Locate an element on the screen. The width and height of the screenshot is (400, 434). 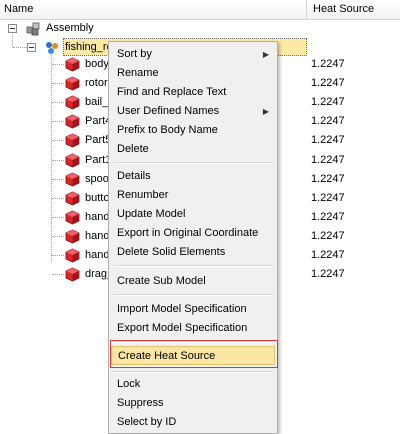
menu-item-create-sub-model: Create Sub Model is located at coordinates (193, 281).